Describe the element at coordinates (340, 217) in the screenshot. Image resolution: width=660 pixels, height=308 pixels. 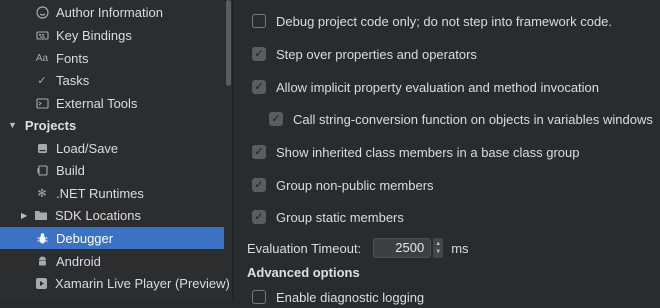
I see `option-label: Group static members` at that location.